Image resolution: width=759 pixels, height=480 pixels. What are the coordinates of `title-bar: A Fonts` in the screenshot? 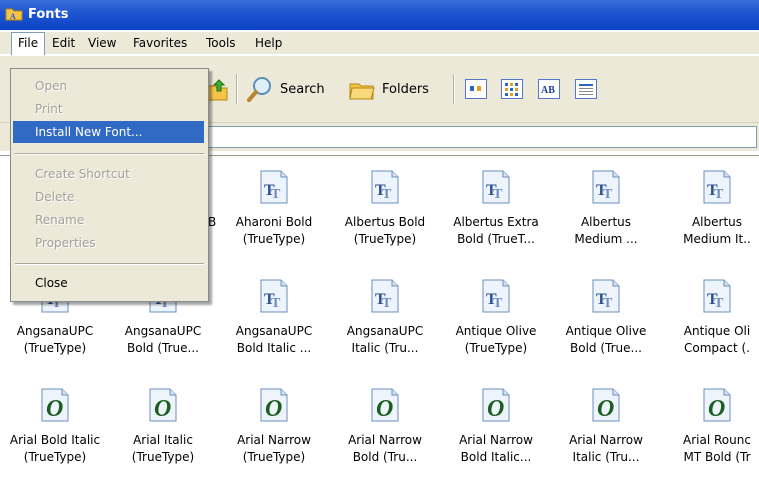 It's located at (379, 15).